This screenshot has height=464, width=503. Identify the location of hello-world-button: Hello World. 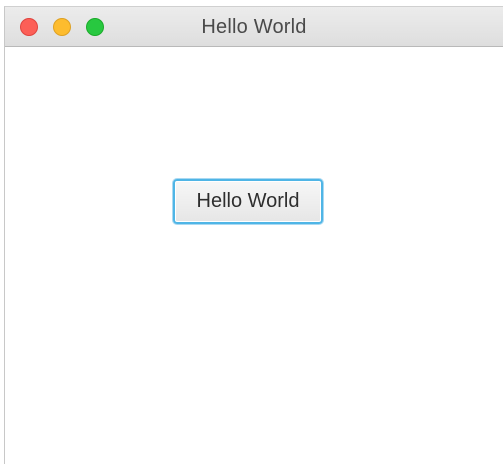
(248, 201).